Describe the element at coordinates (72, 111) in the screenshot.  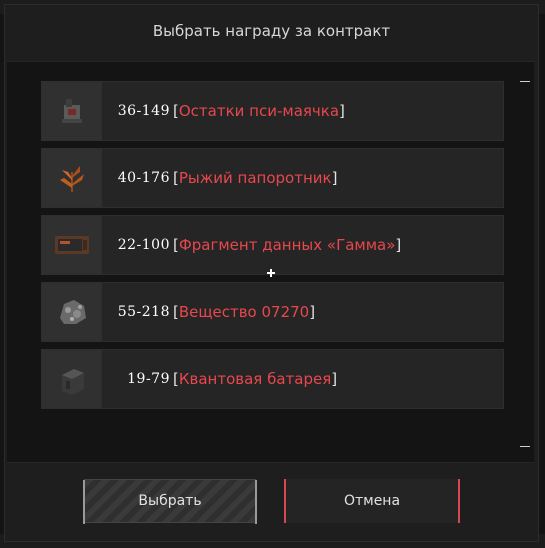
I see `psi-beacon-icon` at that location.